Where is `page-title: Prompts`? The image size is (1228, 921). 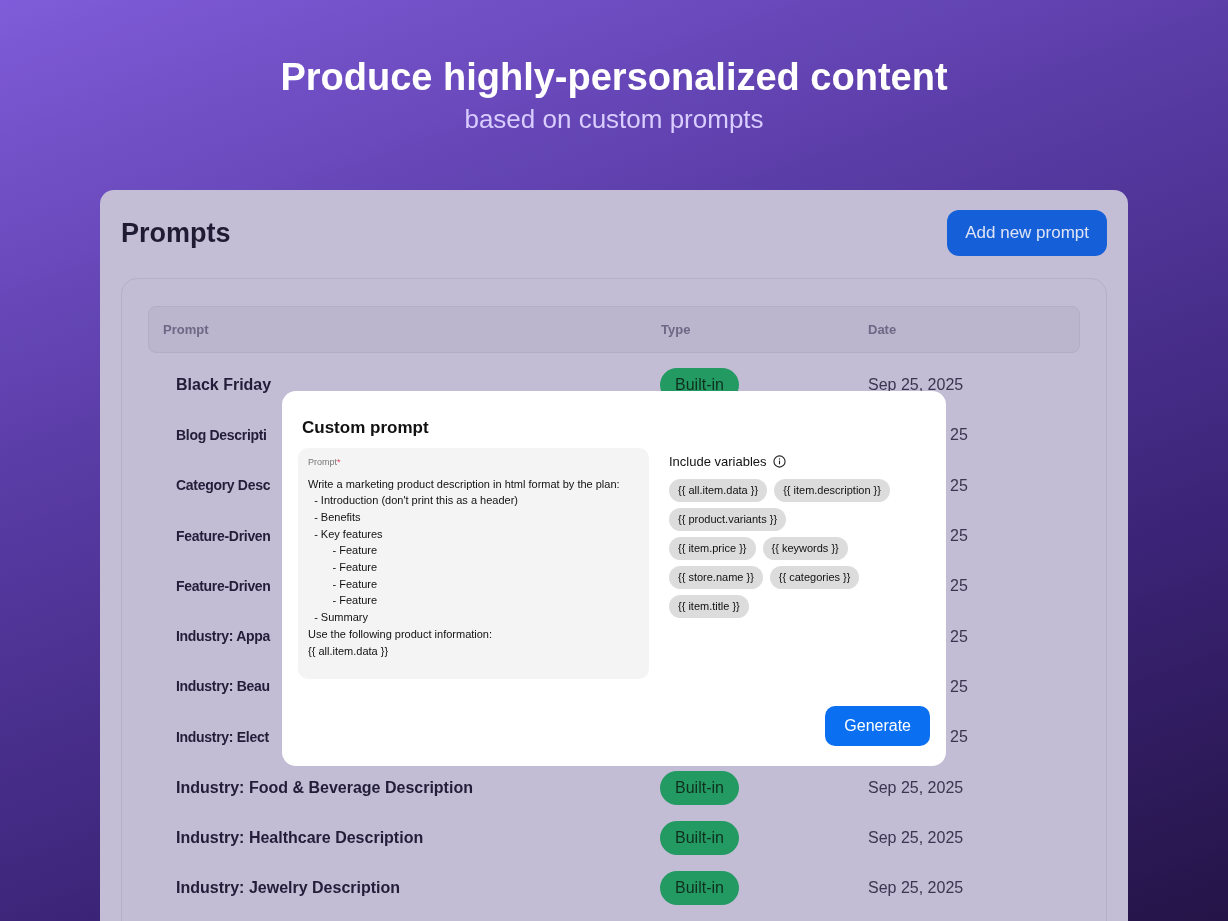
page-title: Prompts is located at coordinates (176, 233).